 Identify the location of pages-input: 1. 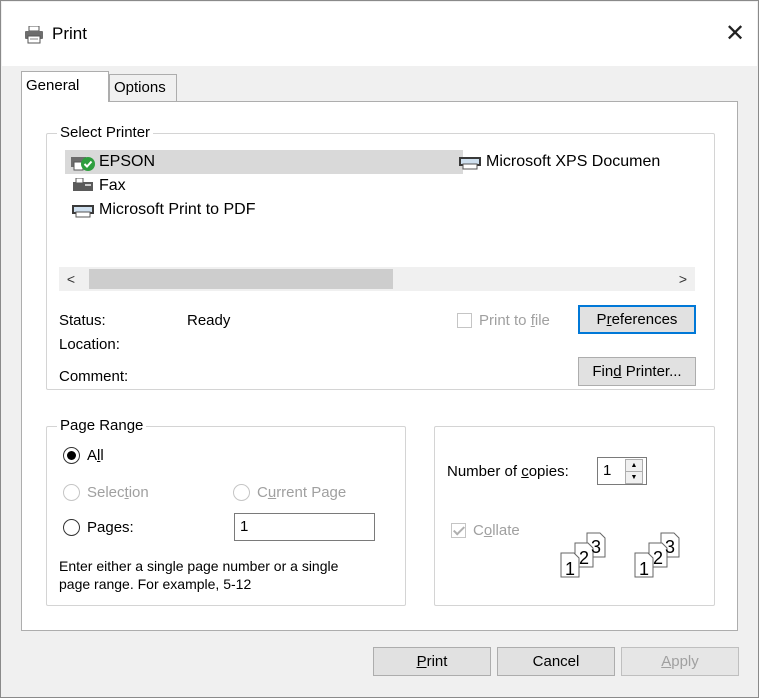
(304, 527).